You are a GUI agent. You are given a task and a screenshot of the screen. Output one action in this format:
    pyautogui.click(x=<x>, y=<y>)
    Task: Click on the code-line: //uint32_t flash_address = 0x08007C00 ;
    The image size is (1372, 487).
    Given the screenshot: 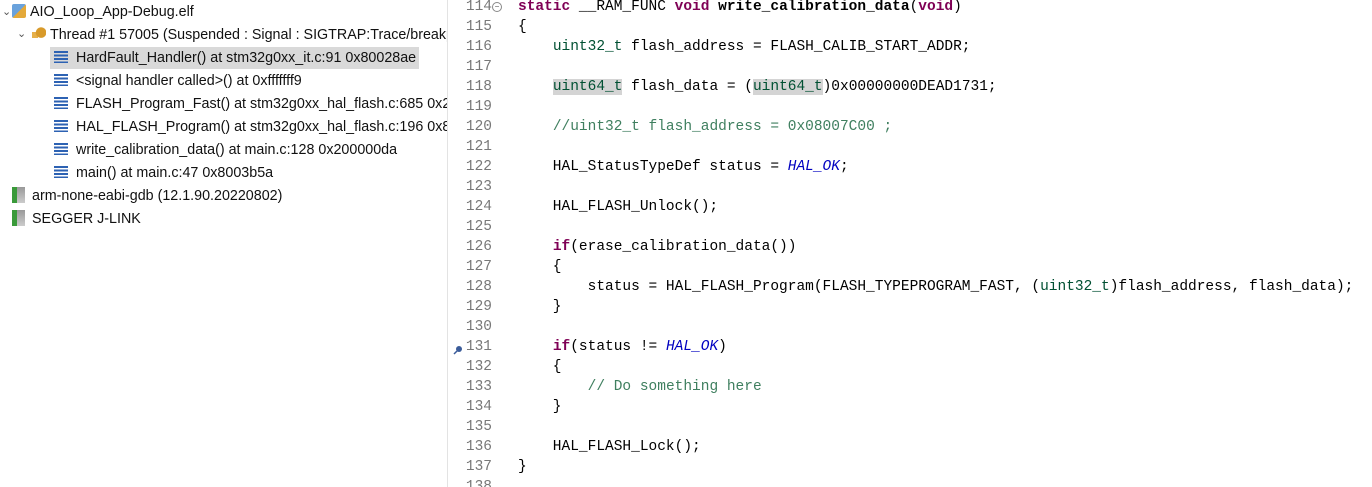 What is the action you would take?
    pyautogui.click(x=705, y=127)
    